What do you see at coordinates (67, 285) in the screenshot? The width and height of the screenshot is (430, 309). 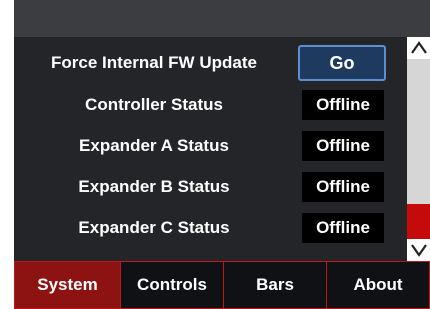 I see `tab-system: System` at bounding box center [67, 285].